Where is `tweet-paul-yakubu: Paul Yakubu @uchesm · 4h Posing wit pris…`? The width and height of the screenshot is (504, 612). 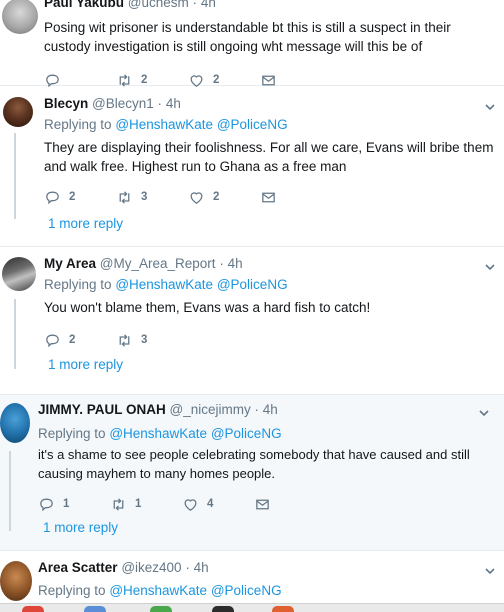 tweet-paul-yakubu: Paul Yakubu @uchesm · 4h Posing wit pris… is located at coordinates (252, 44).